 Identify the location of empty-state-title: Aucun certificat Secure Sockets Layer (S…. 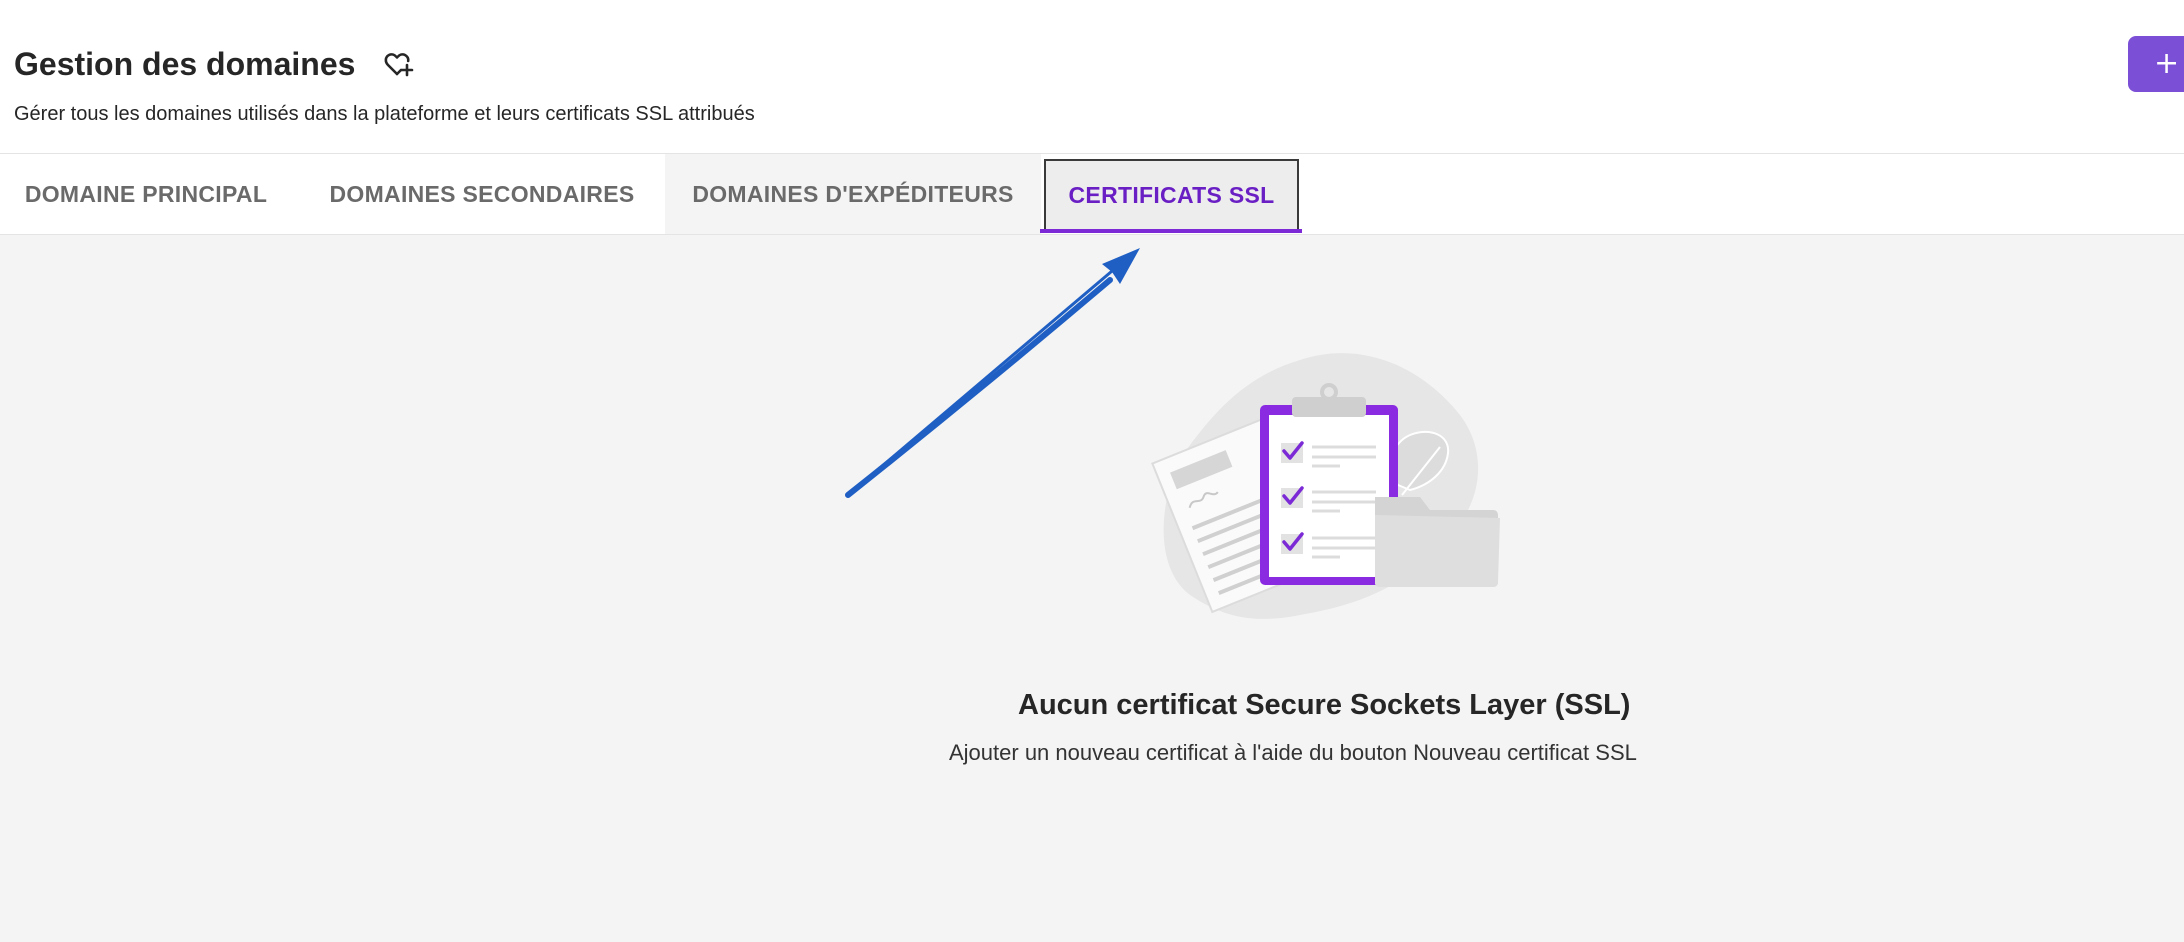
(1324, 705).